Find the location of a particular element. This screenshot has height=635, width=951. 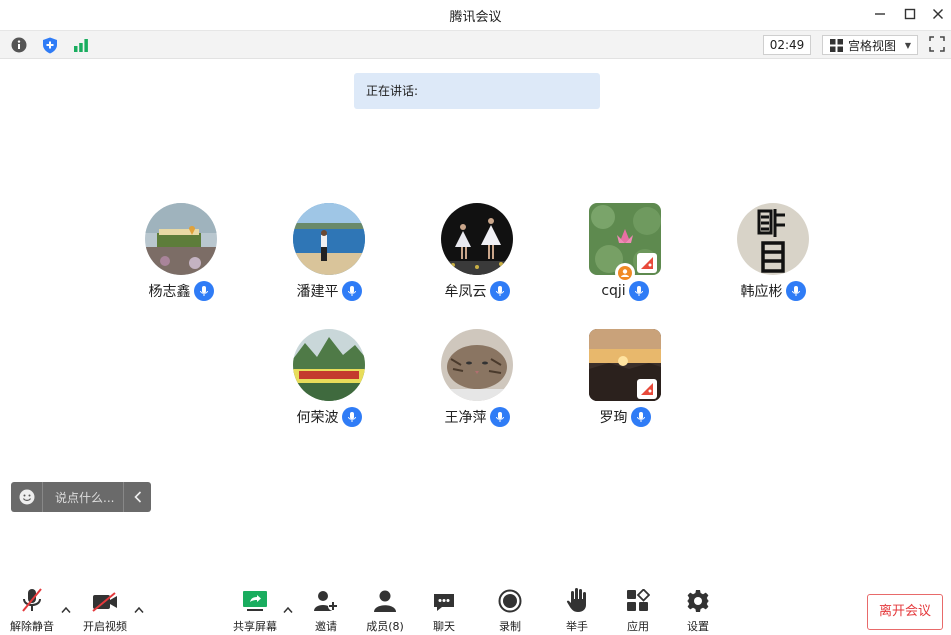

leave-meeting-button: 离开会议 is located at coordinates (905, 612).